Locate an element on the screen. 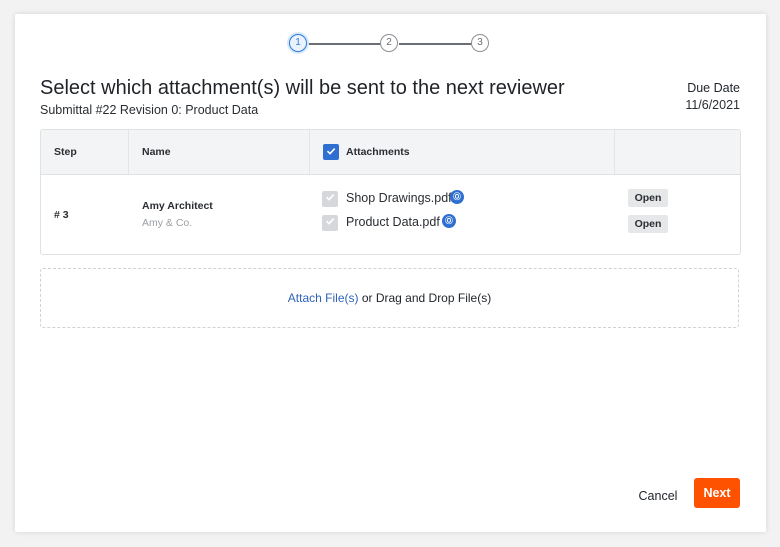  file-dropzone: Attach File(s) or Drag and Drop File(s) is located at coordinates (389, 298).